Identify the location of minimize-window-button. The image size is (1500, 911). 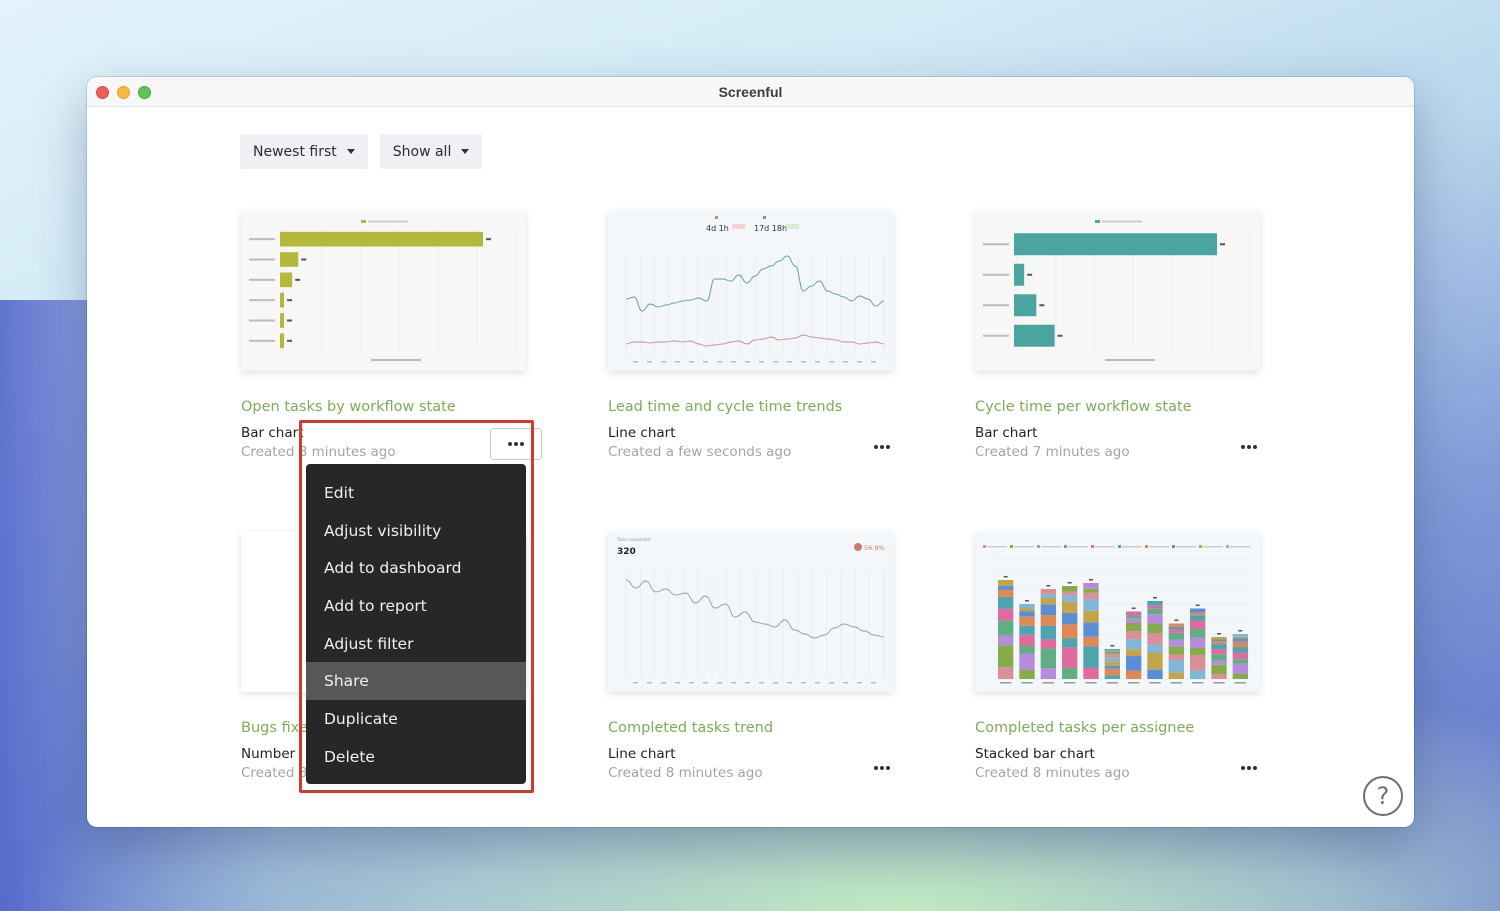
(123, 92).